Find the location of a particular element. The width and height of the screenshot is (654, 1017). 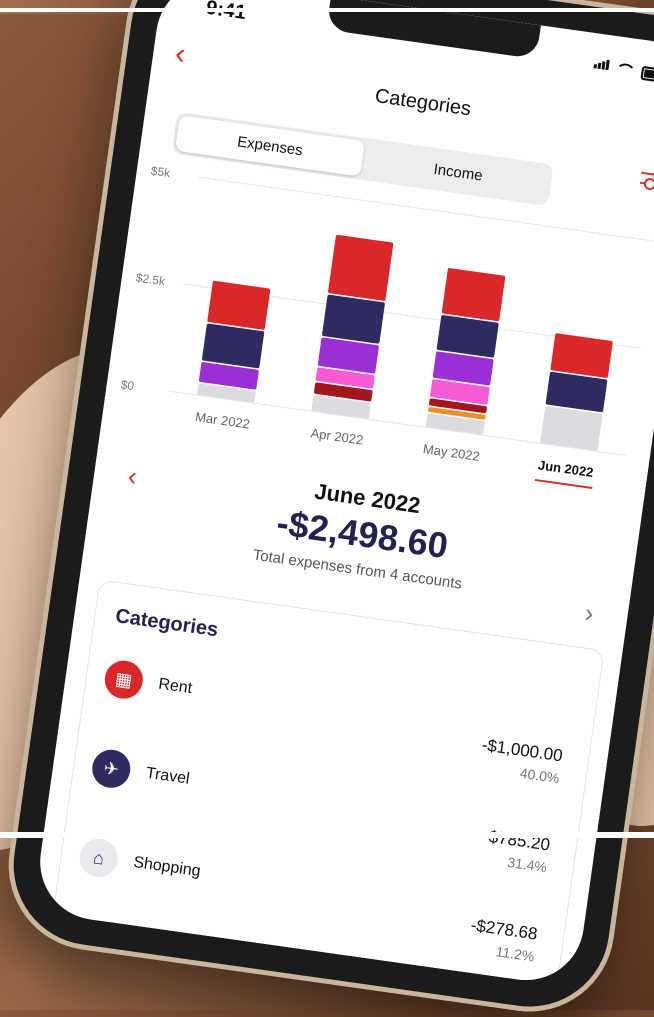

category-amount: -$1,000.00 is located at coordinates (522, 750).